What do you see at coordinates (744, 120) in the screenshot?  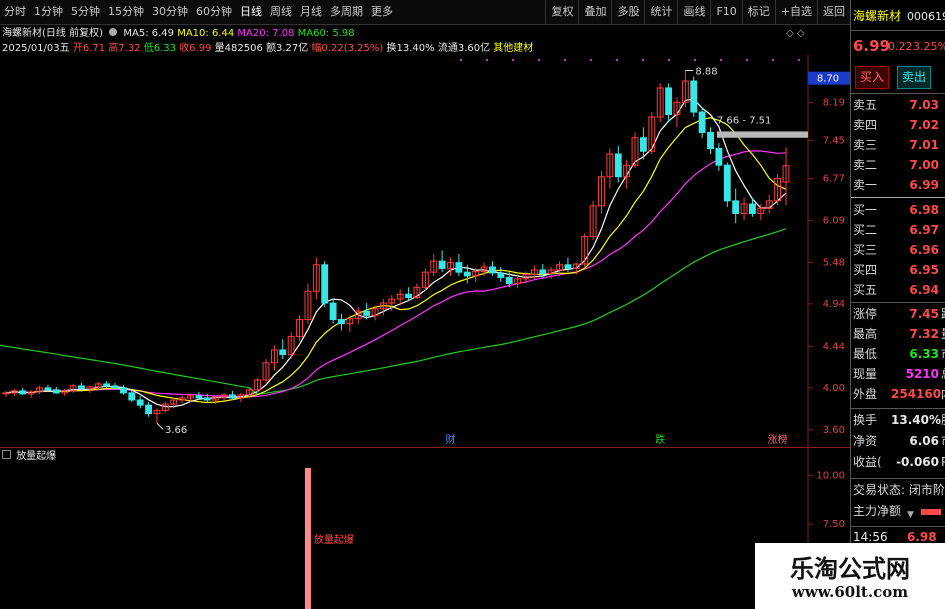 I see `range-annotation-label: 7.66 - 7.51` at bounding box center [744, 120].